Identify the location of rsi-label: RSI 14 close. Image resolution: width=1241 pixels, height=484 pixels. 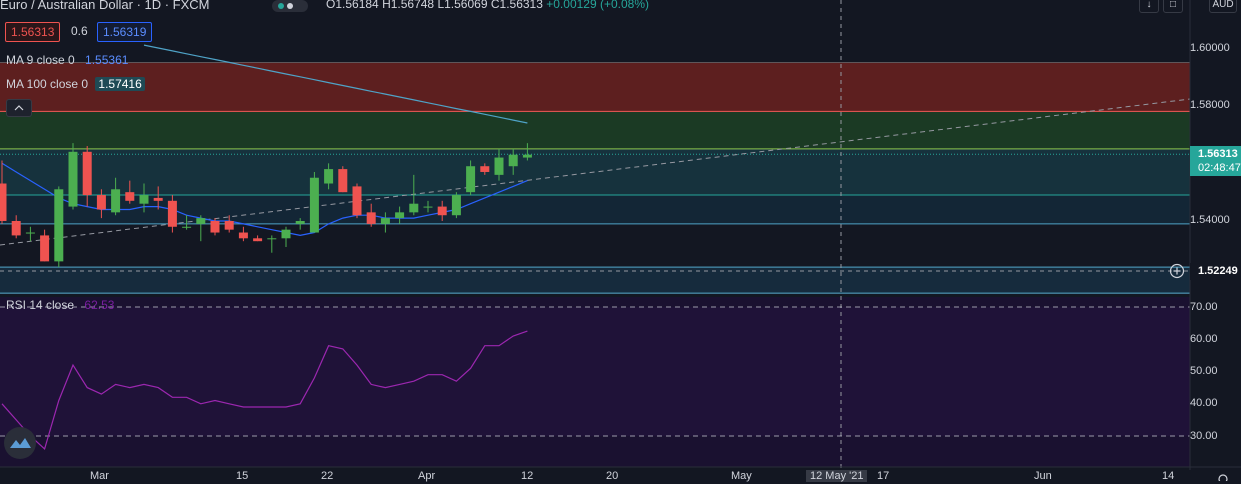
(40, 305).